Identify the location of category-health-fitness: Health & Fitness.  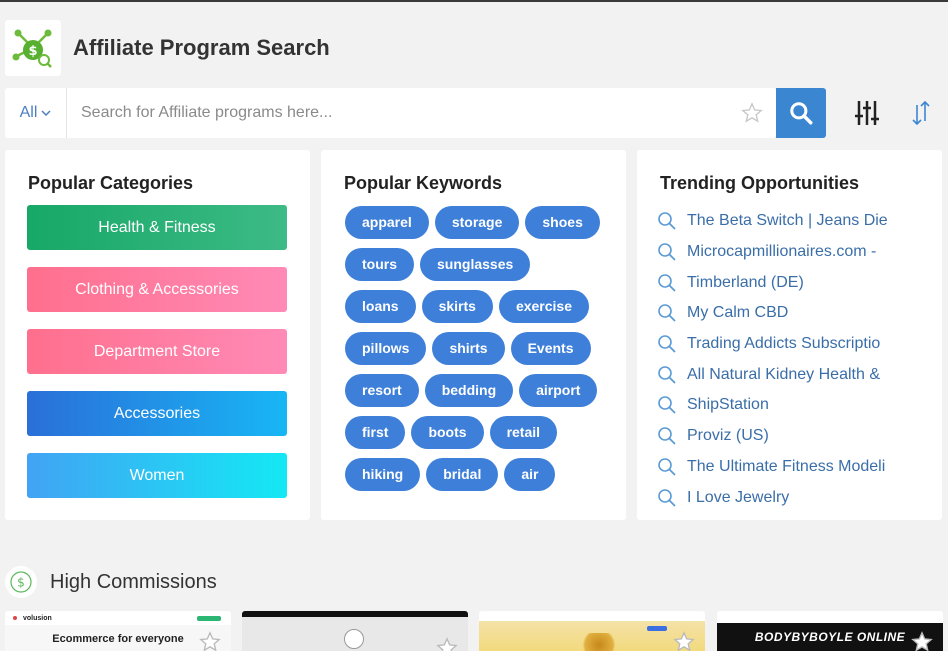
(157, 227).